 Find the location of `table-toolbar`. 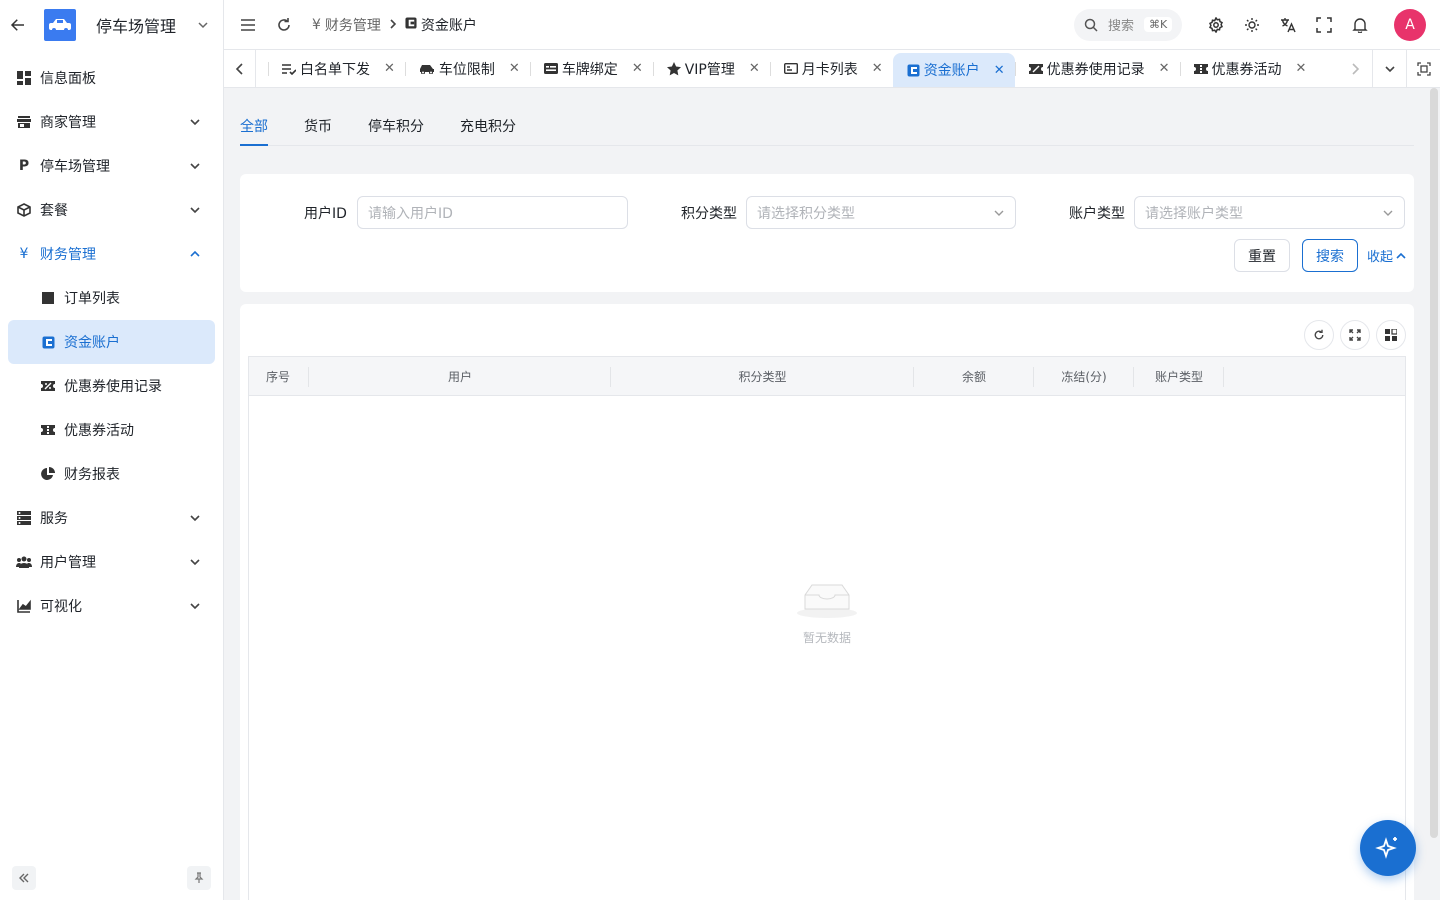

table-toolbar is located at coordinates (1352, 335).